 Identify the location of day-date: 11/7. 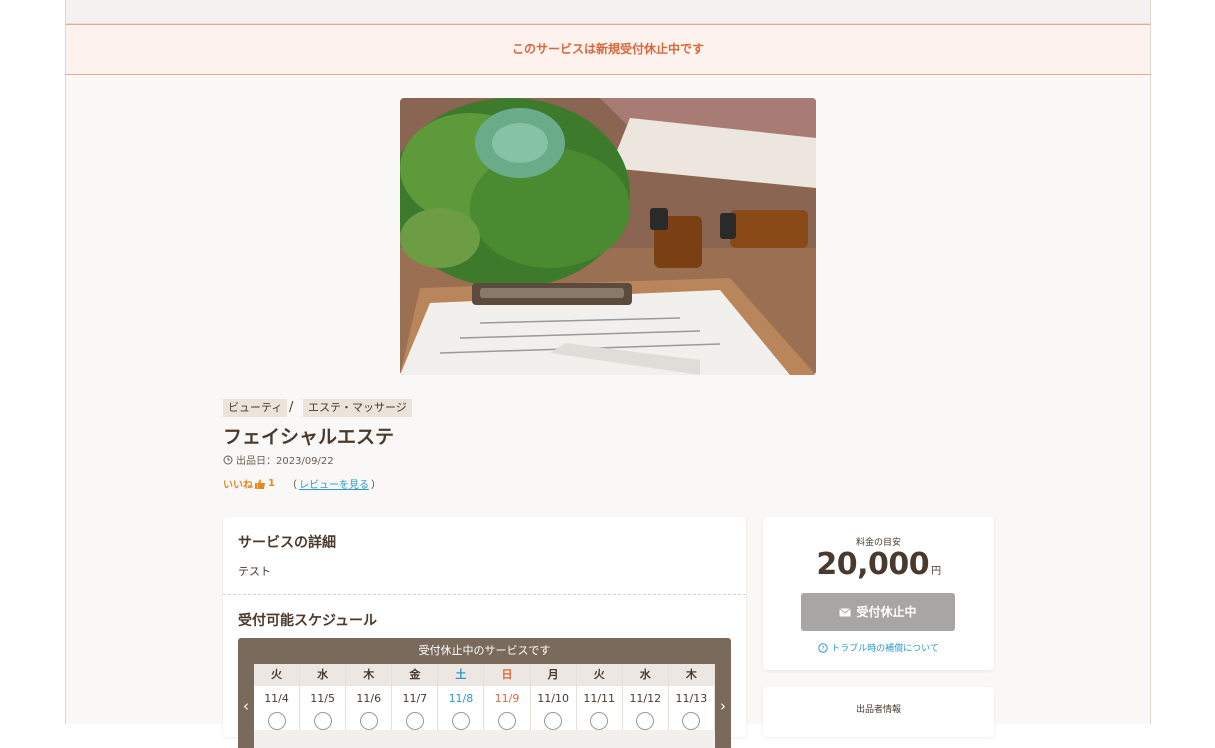
(415, 698).